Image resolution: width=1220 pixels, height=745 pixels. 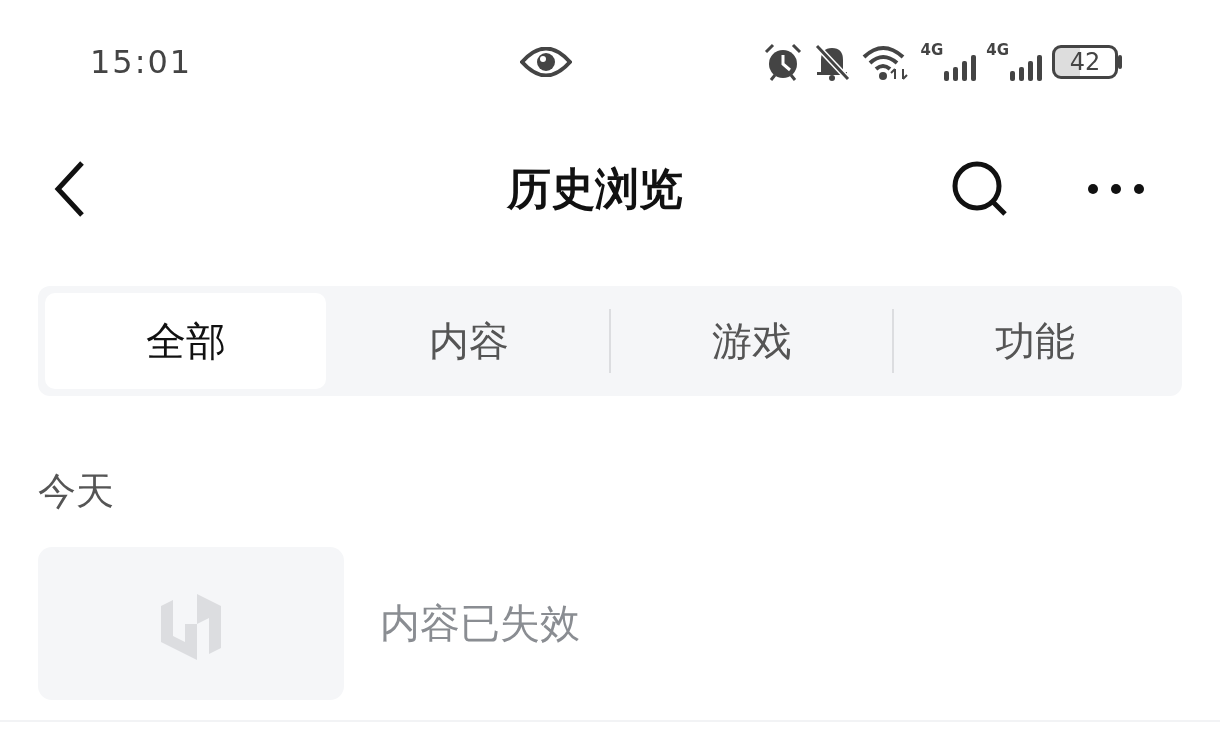 I want to click on wifi-icon, so click(x=885, y=62).